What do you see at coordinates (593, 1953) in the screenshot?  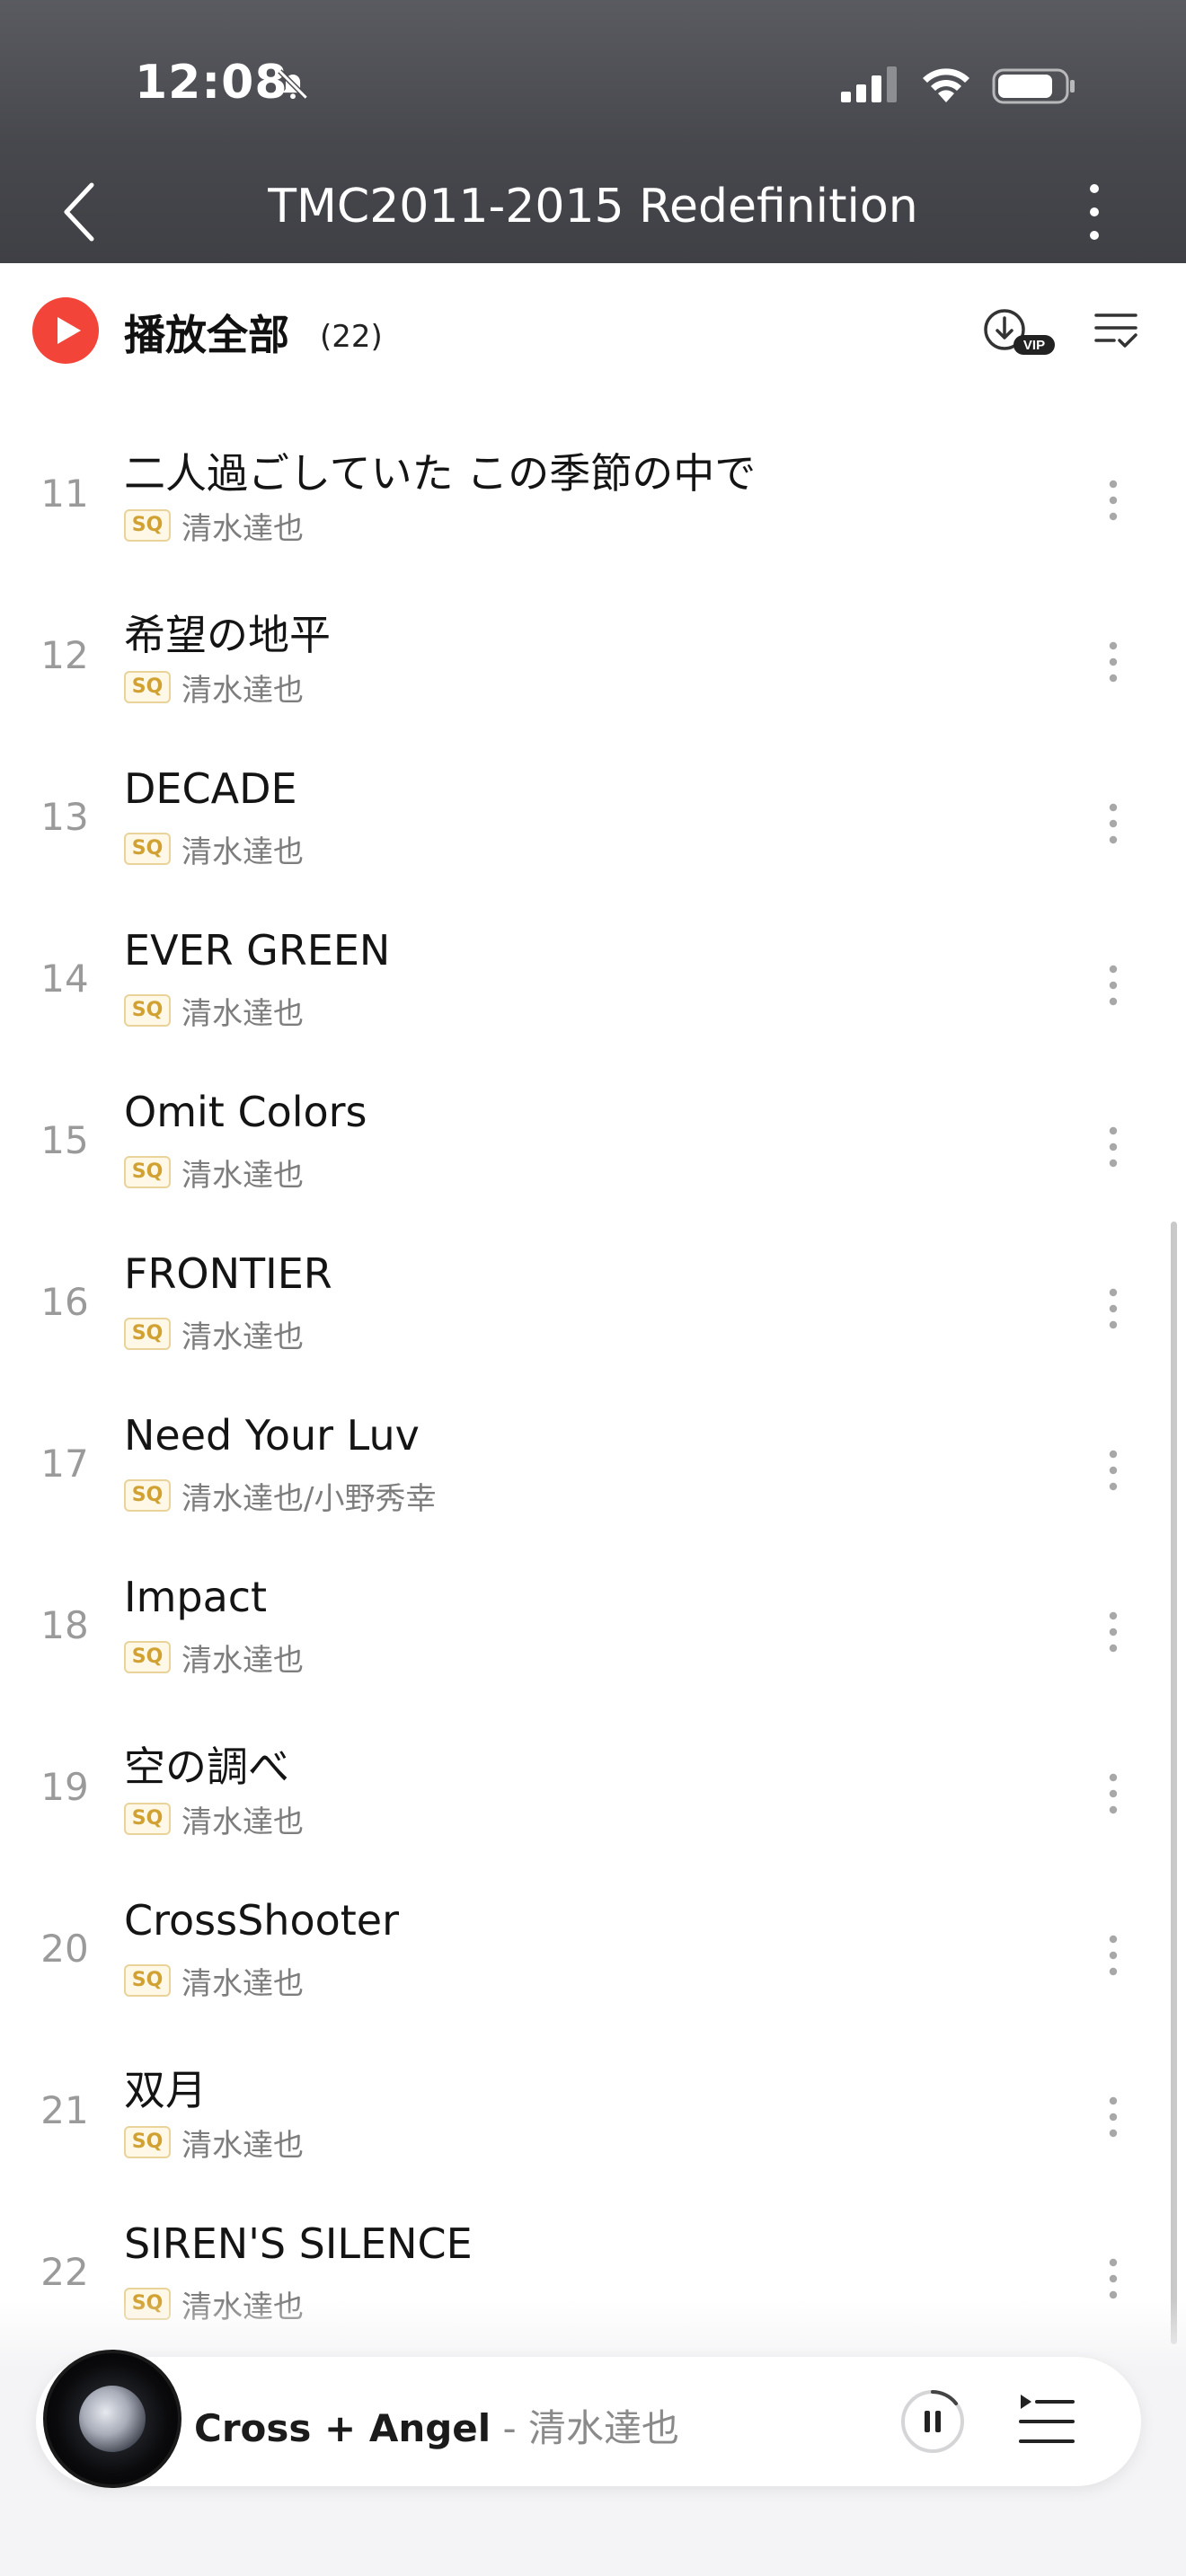 I see `track-row: 20 CrossShooter SQ 清水達也` at bounding box center [593, 1953].